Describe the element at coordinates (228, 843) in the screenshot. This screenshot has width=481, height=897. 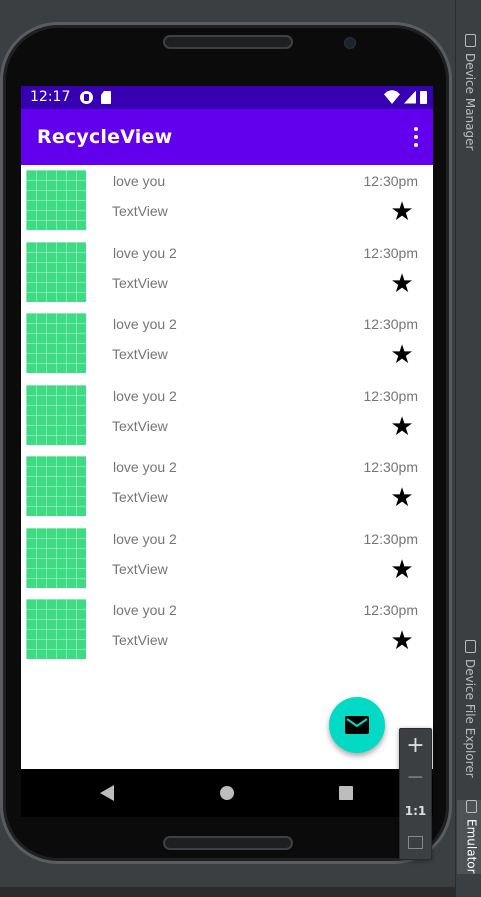
I see `bottom-speaker` at that location.